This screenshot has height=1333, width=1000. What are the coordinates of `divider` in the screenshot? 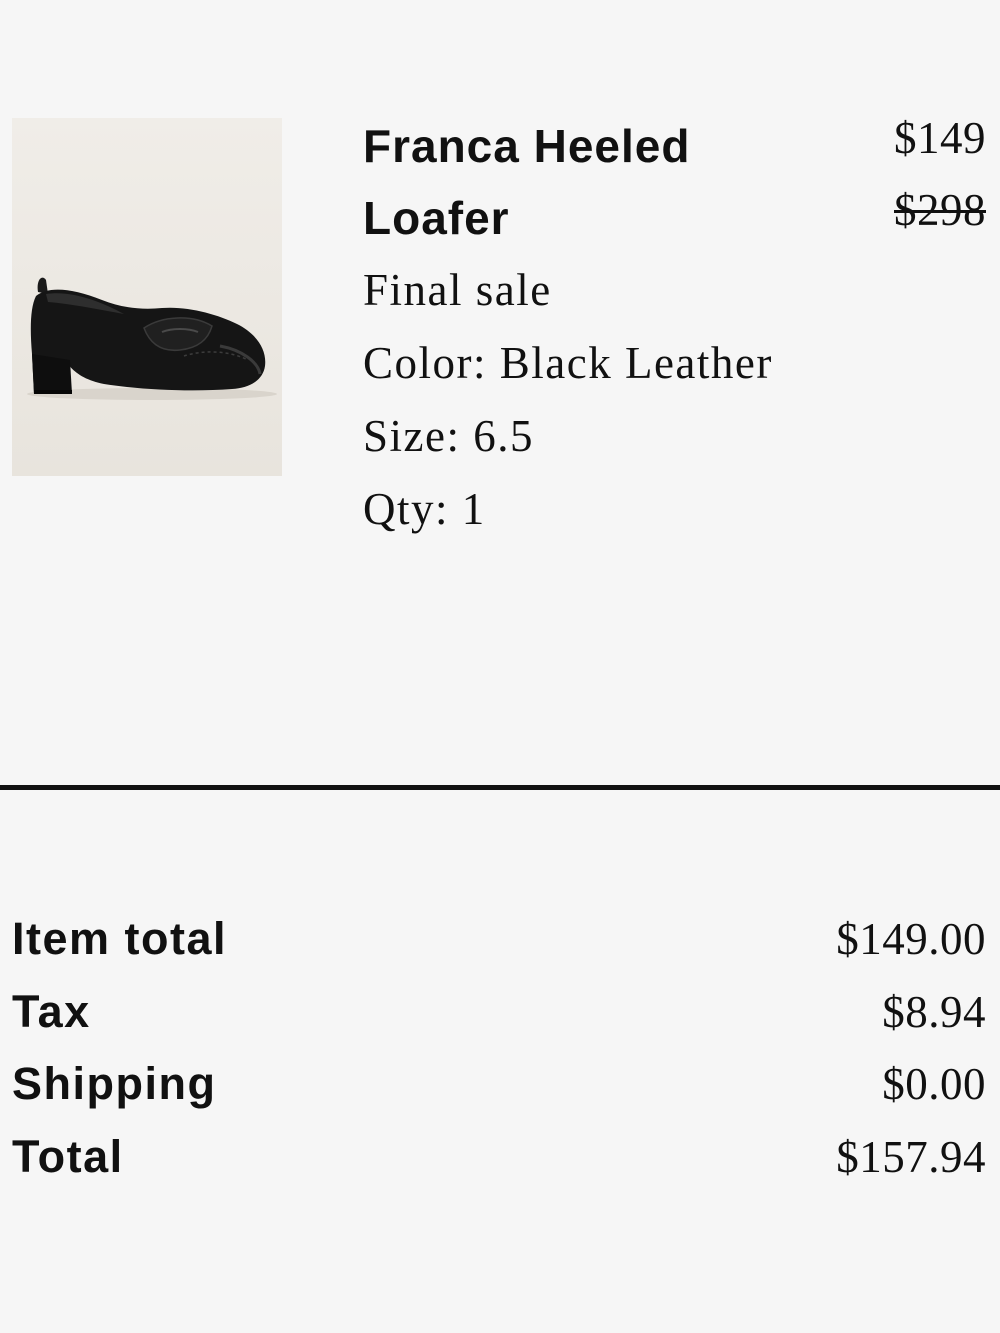 It's located at (500, 787).